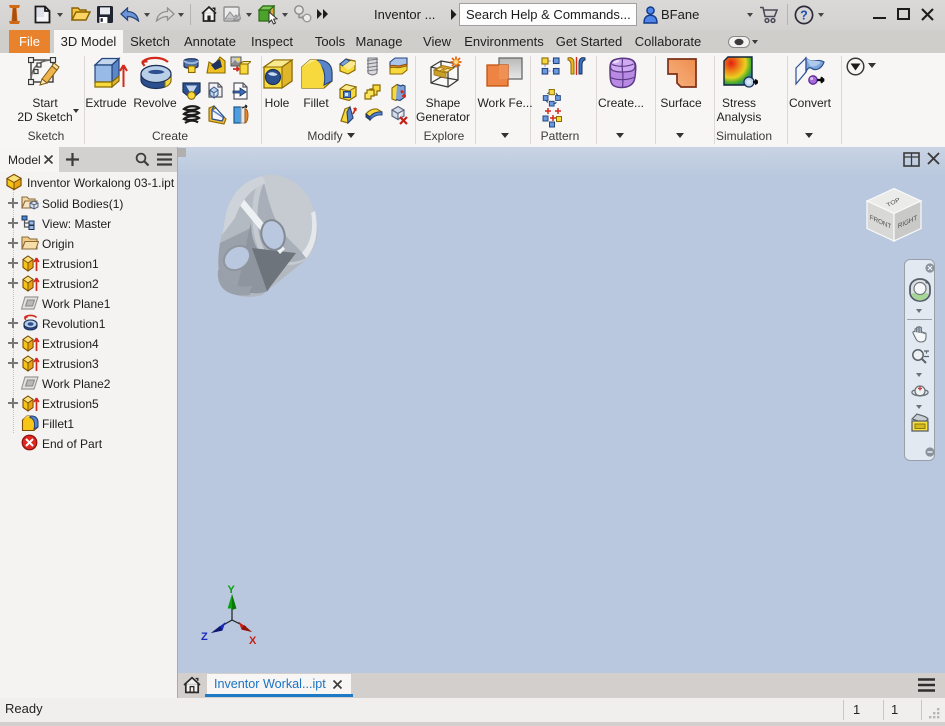 This screenshot has height=726, width=945. What do you see at coordinates (232, 590) in the screenshot?
I see `svg-text: Y` at bounding box center [232, 590].